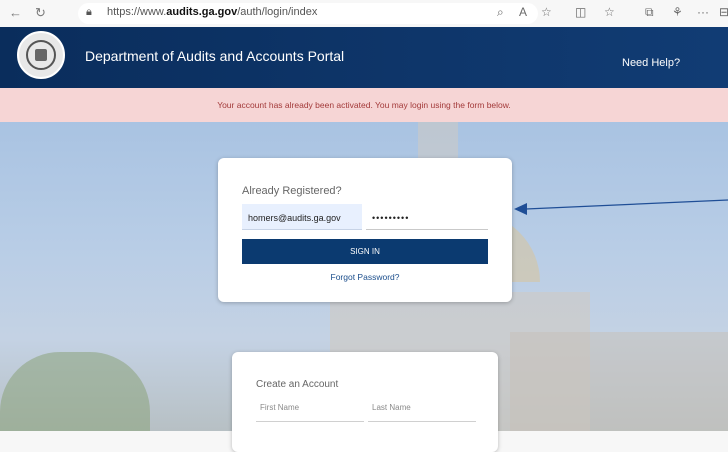 This screenshot has width=728, height=452. What do you see at coordinates (609, 12) in the screenshot?
I see `favorites-list-icon: ☆` at bounding box center [609, 12].